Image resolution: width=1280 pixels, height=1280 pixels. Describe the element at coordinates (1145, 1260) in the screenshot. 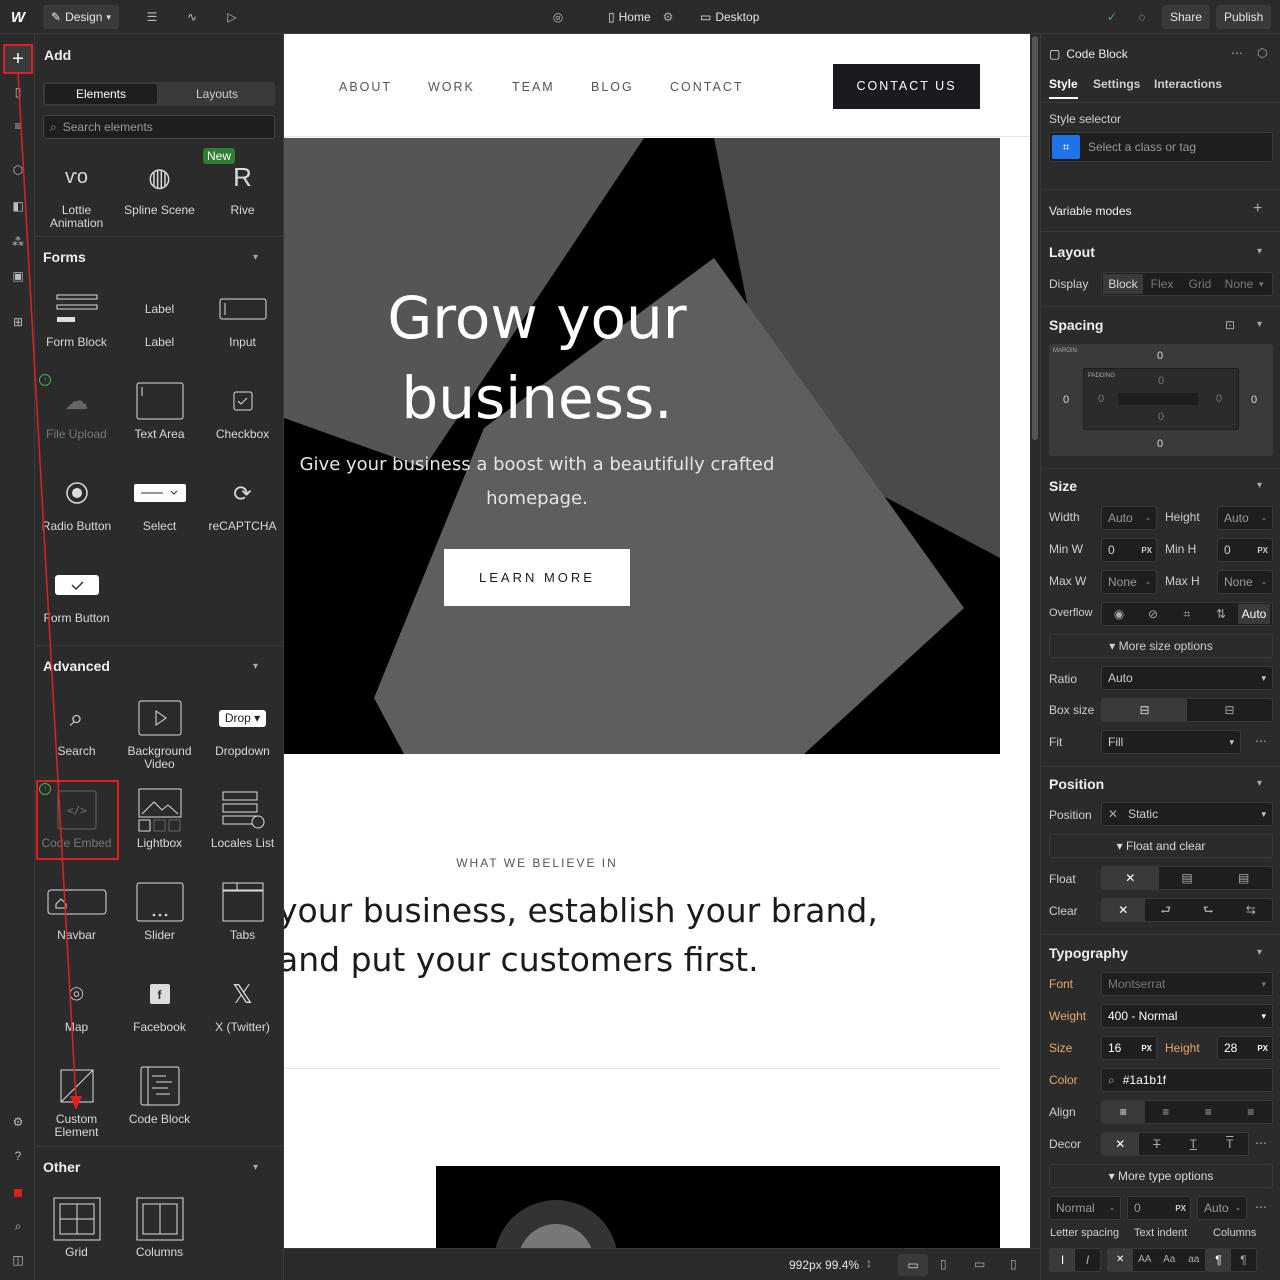

I see `uppercase-icon: AA` at that location.